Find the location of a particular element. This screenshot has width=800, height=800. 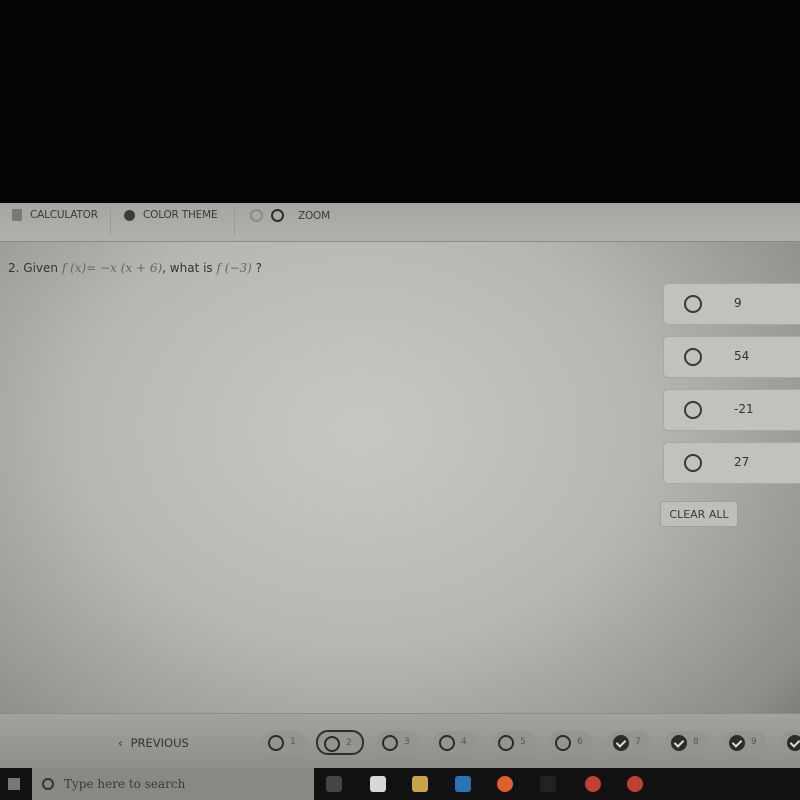

question-navigation: ‹ PREVIOUS 1 2 3 4 5 6 7 8 9 10 is located at coordinates (400, 741).